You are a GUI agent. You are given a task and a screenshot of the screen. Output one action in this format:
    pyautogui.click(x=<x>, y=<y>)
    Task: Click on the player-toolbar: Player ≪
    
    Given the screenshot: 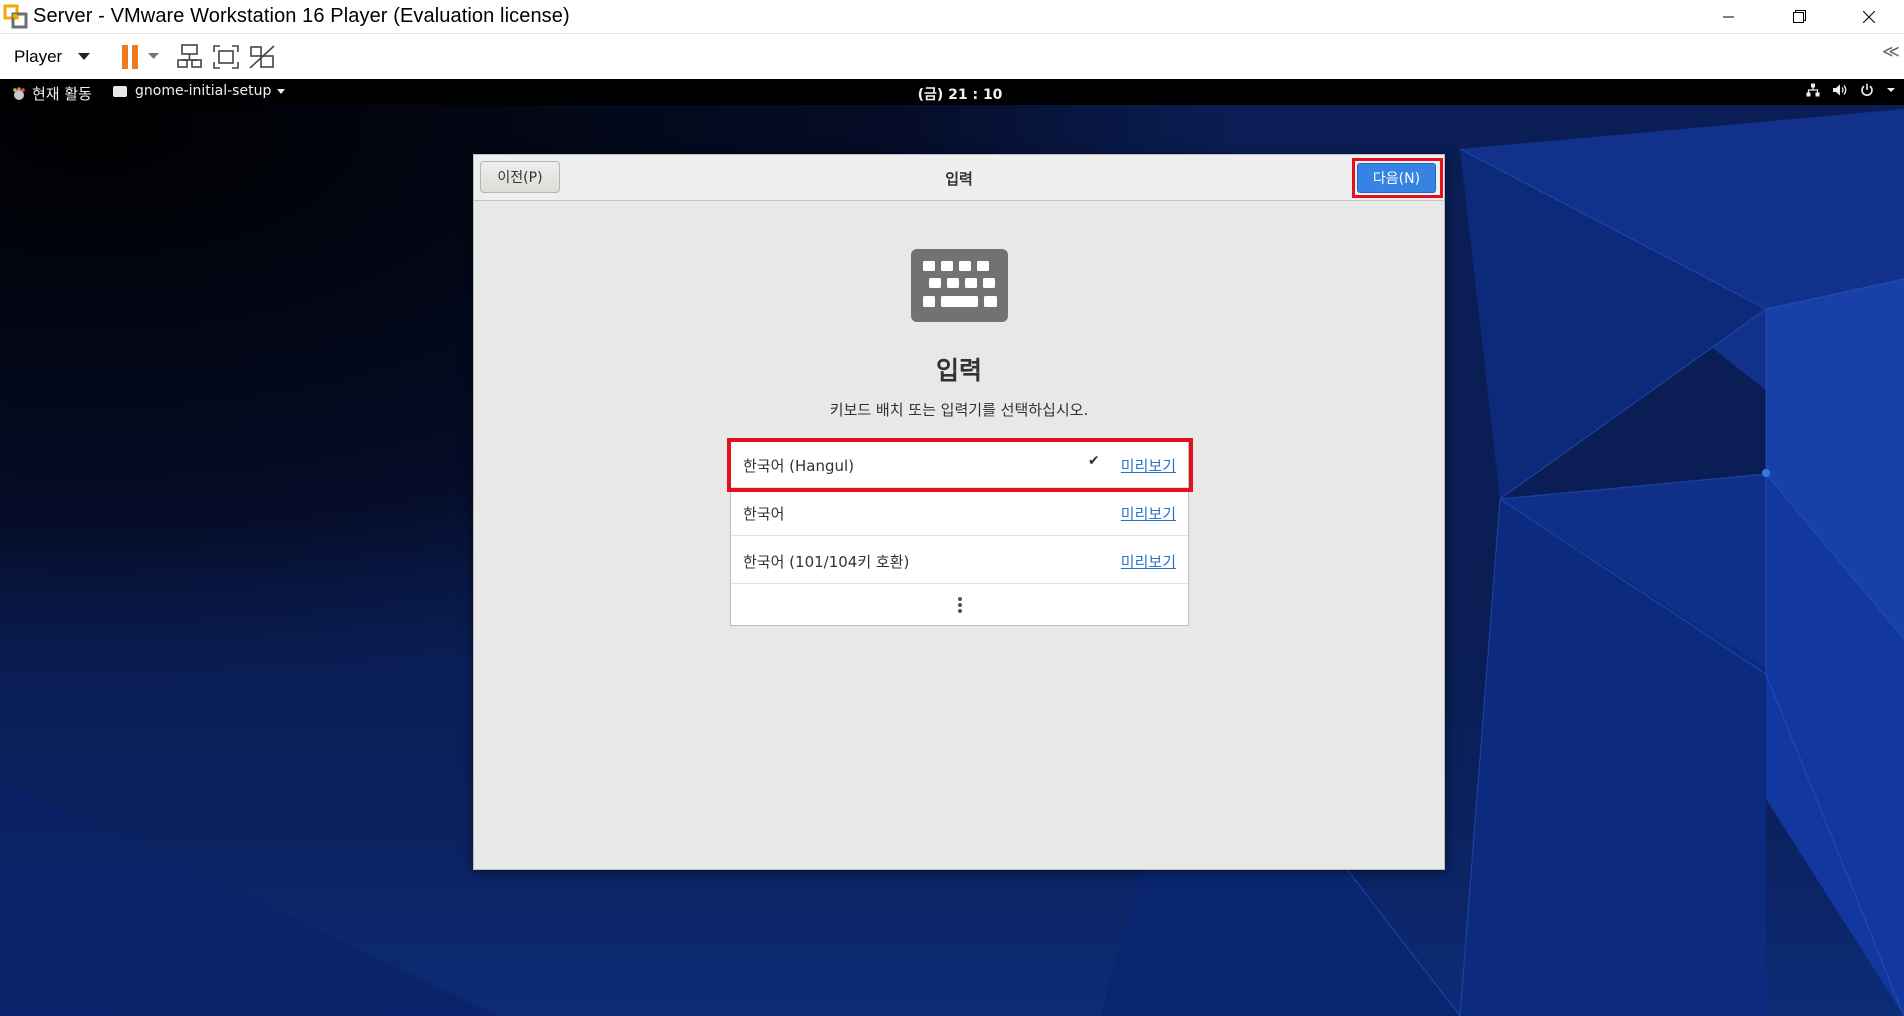 What is the action you would take?
    pyautogui.click(x=952, y=56)
    